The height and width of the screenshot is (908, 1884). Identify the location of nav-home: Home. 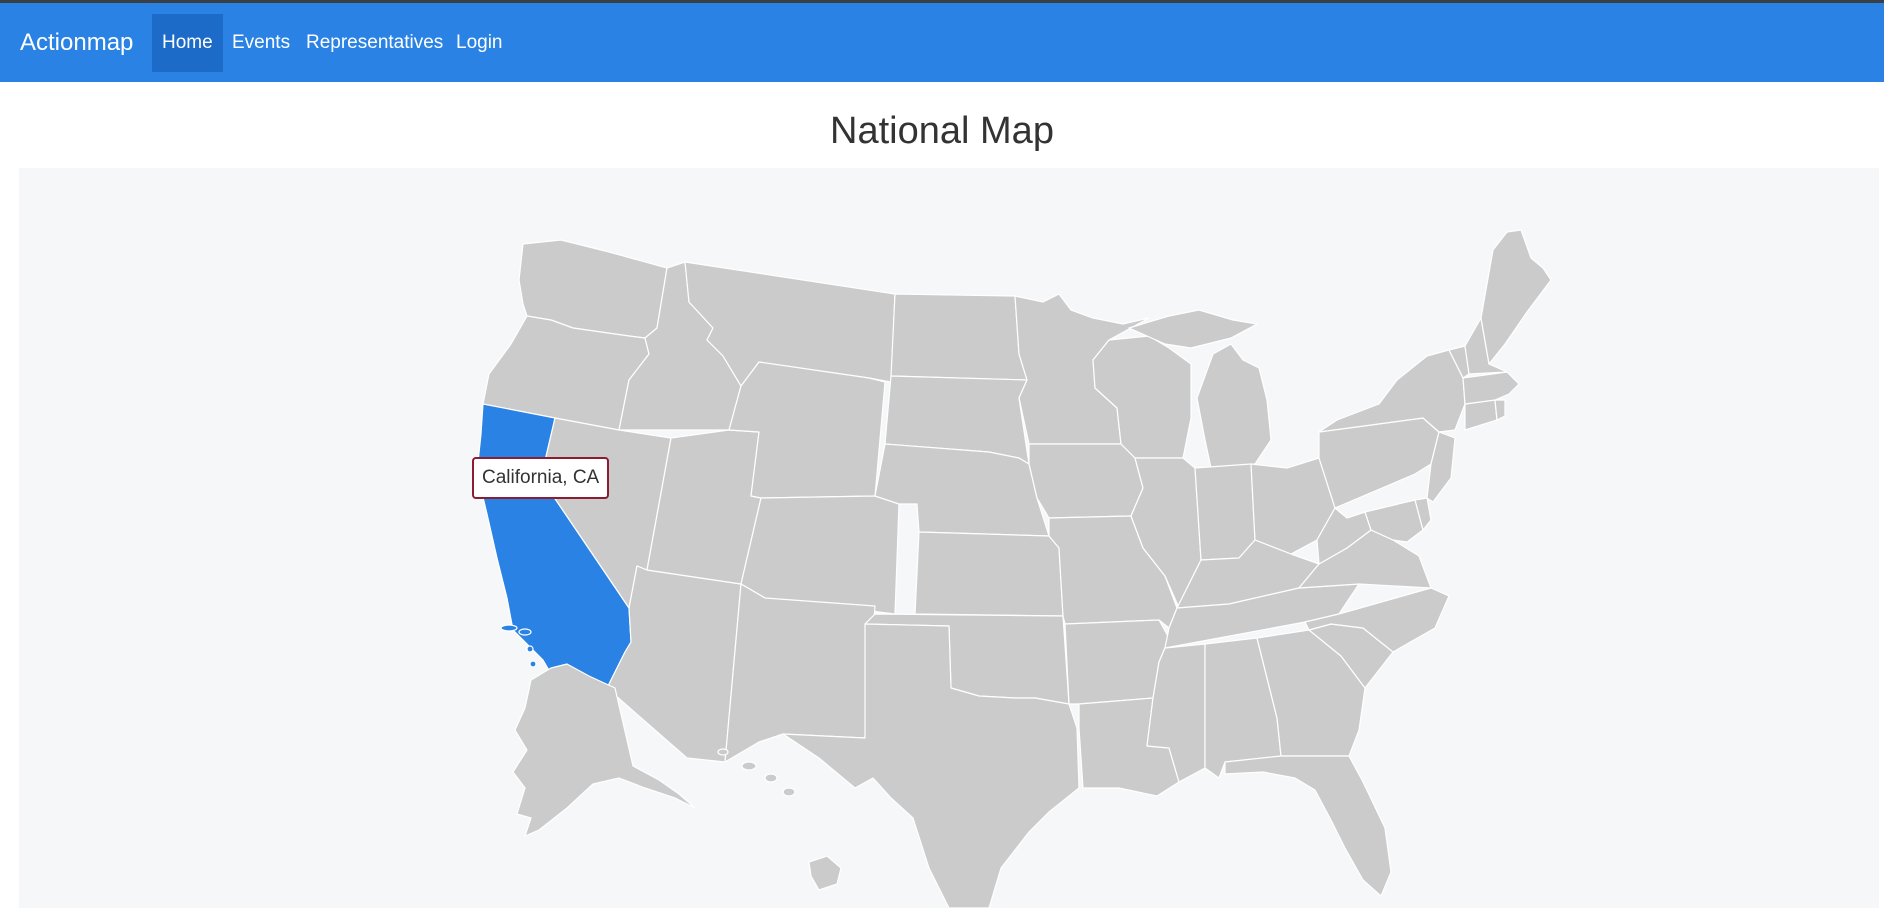
(187, 43).